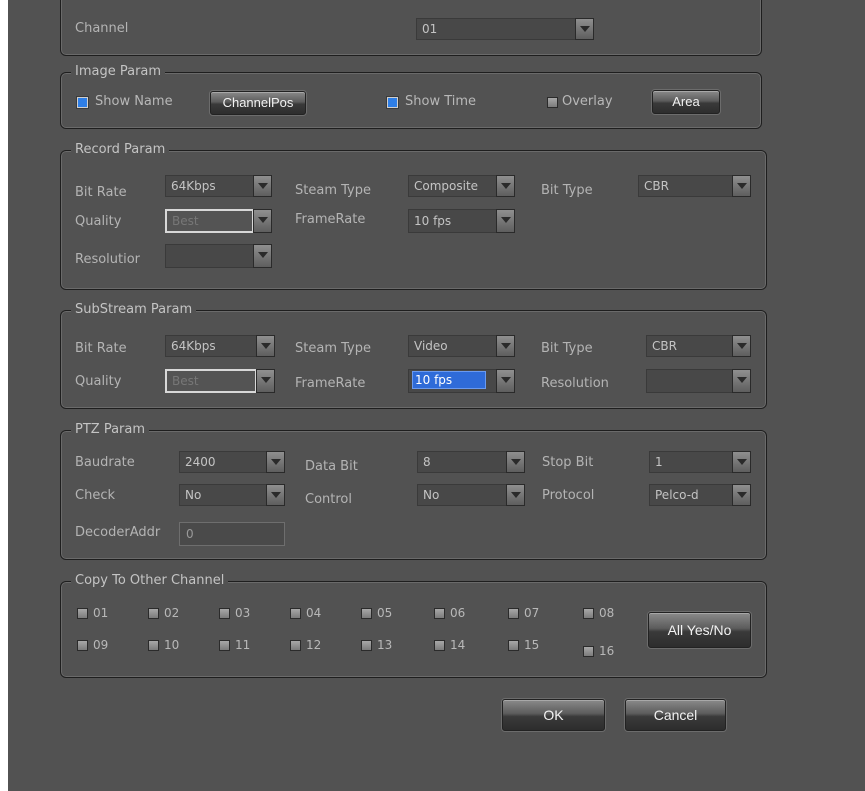 The image size is (865, 791). Describe the element at coordinates (694, 186) in the screenshot. I see `record-bit-type-select: CBR` at that location.